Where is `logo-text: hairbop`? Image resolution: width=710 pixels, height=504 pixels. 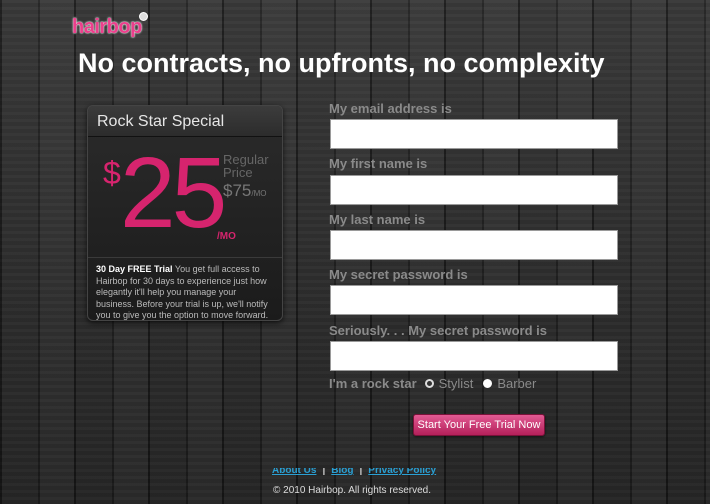
logo-text: hairbop is located at coordinates (107, 27).